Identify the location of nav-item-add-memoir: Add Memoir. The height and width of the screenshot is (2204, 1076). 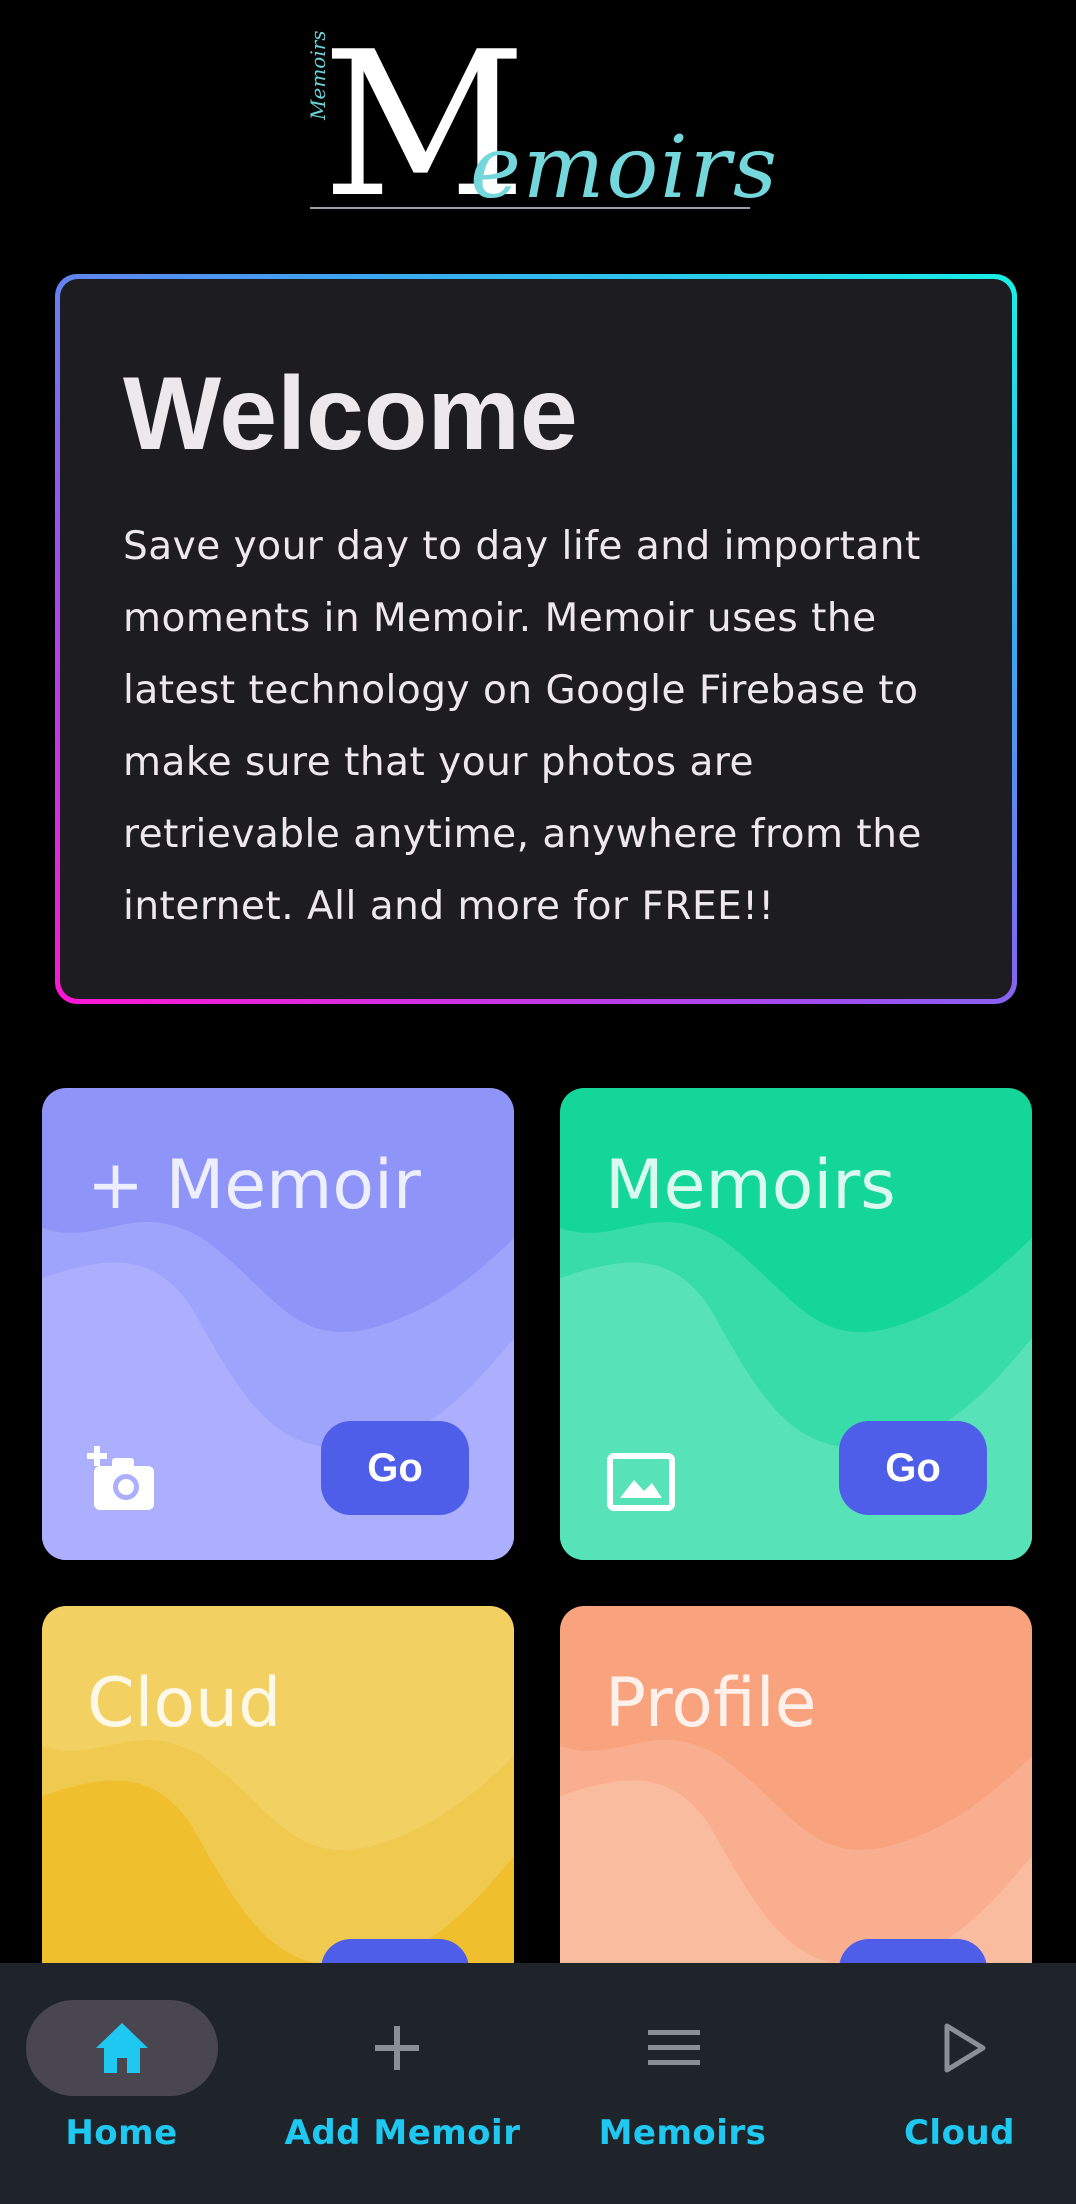
(403, 2083).